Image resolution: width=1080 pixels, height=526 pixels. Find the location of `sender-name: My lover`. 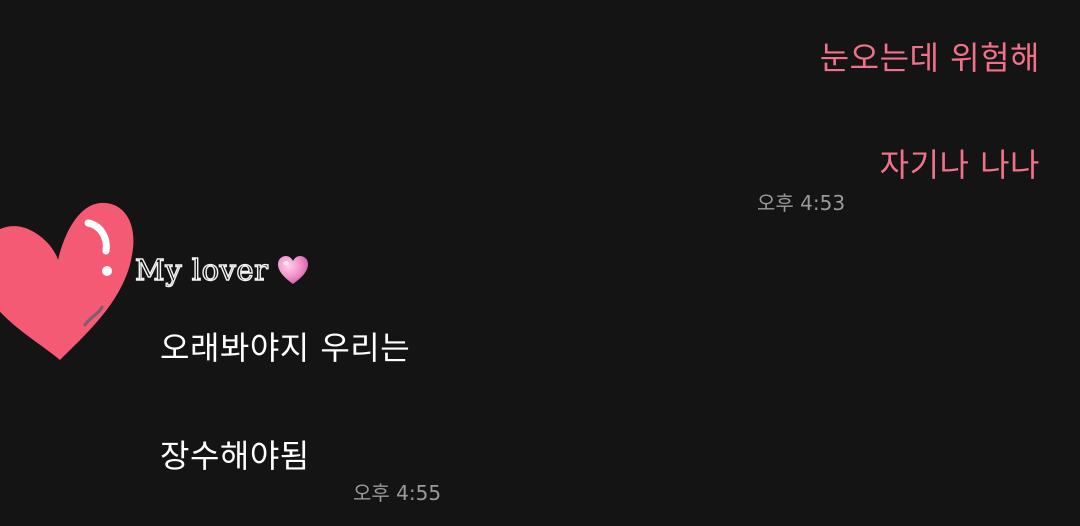

sender-name: My lover is located at coordinates (201, 269).